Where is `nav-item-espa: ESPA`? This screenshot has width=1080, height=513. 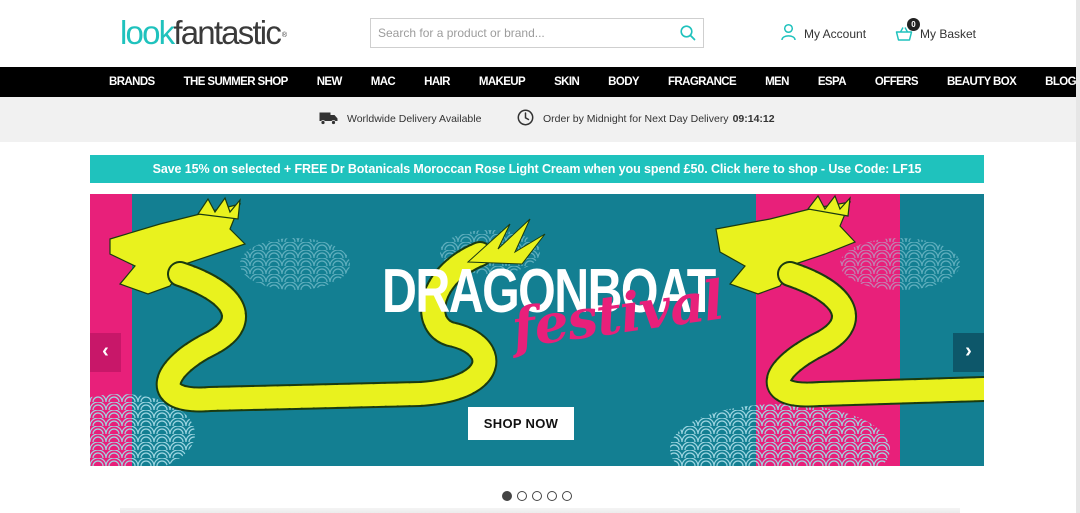
nav-item-espa: ESPA is located at coordinates (832, 82).